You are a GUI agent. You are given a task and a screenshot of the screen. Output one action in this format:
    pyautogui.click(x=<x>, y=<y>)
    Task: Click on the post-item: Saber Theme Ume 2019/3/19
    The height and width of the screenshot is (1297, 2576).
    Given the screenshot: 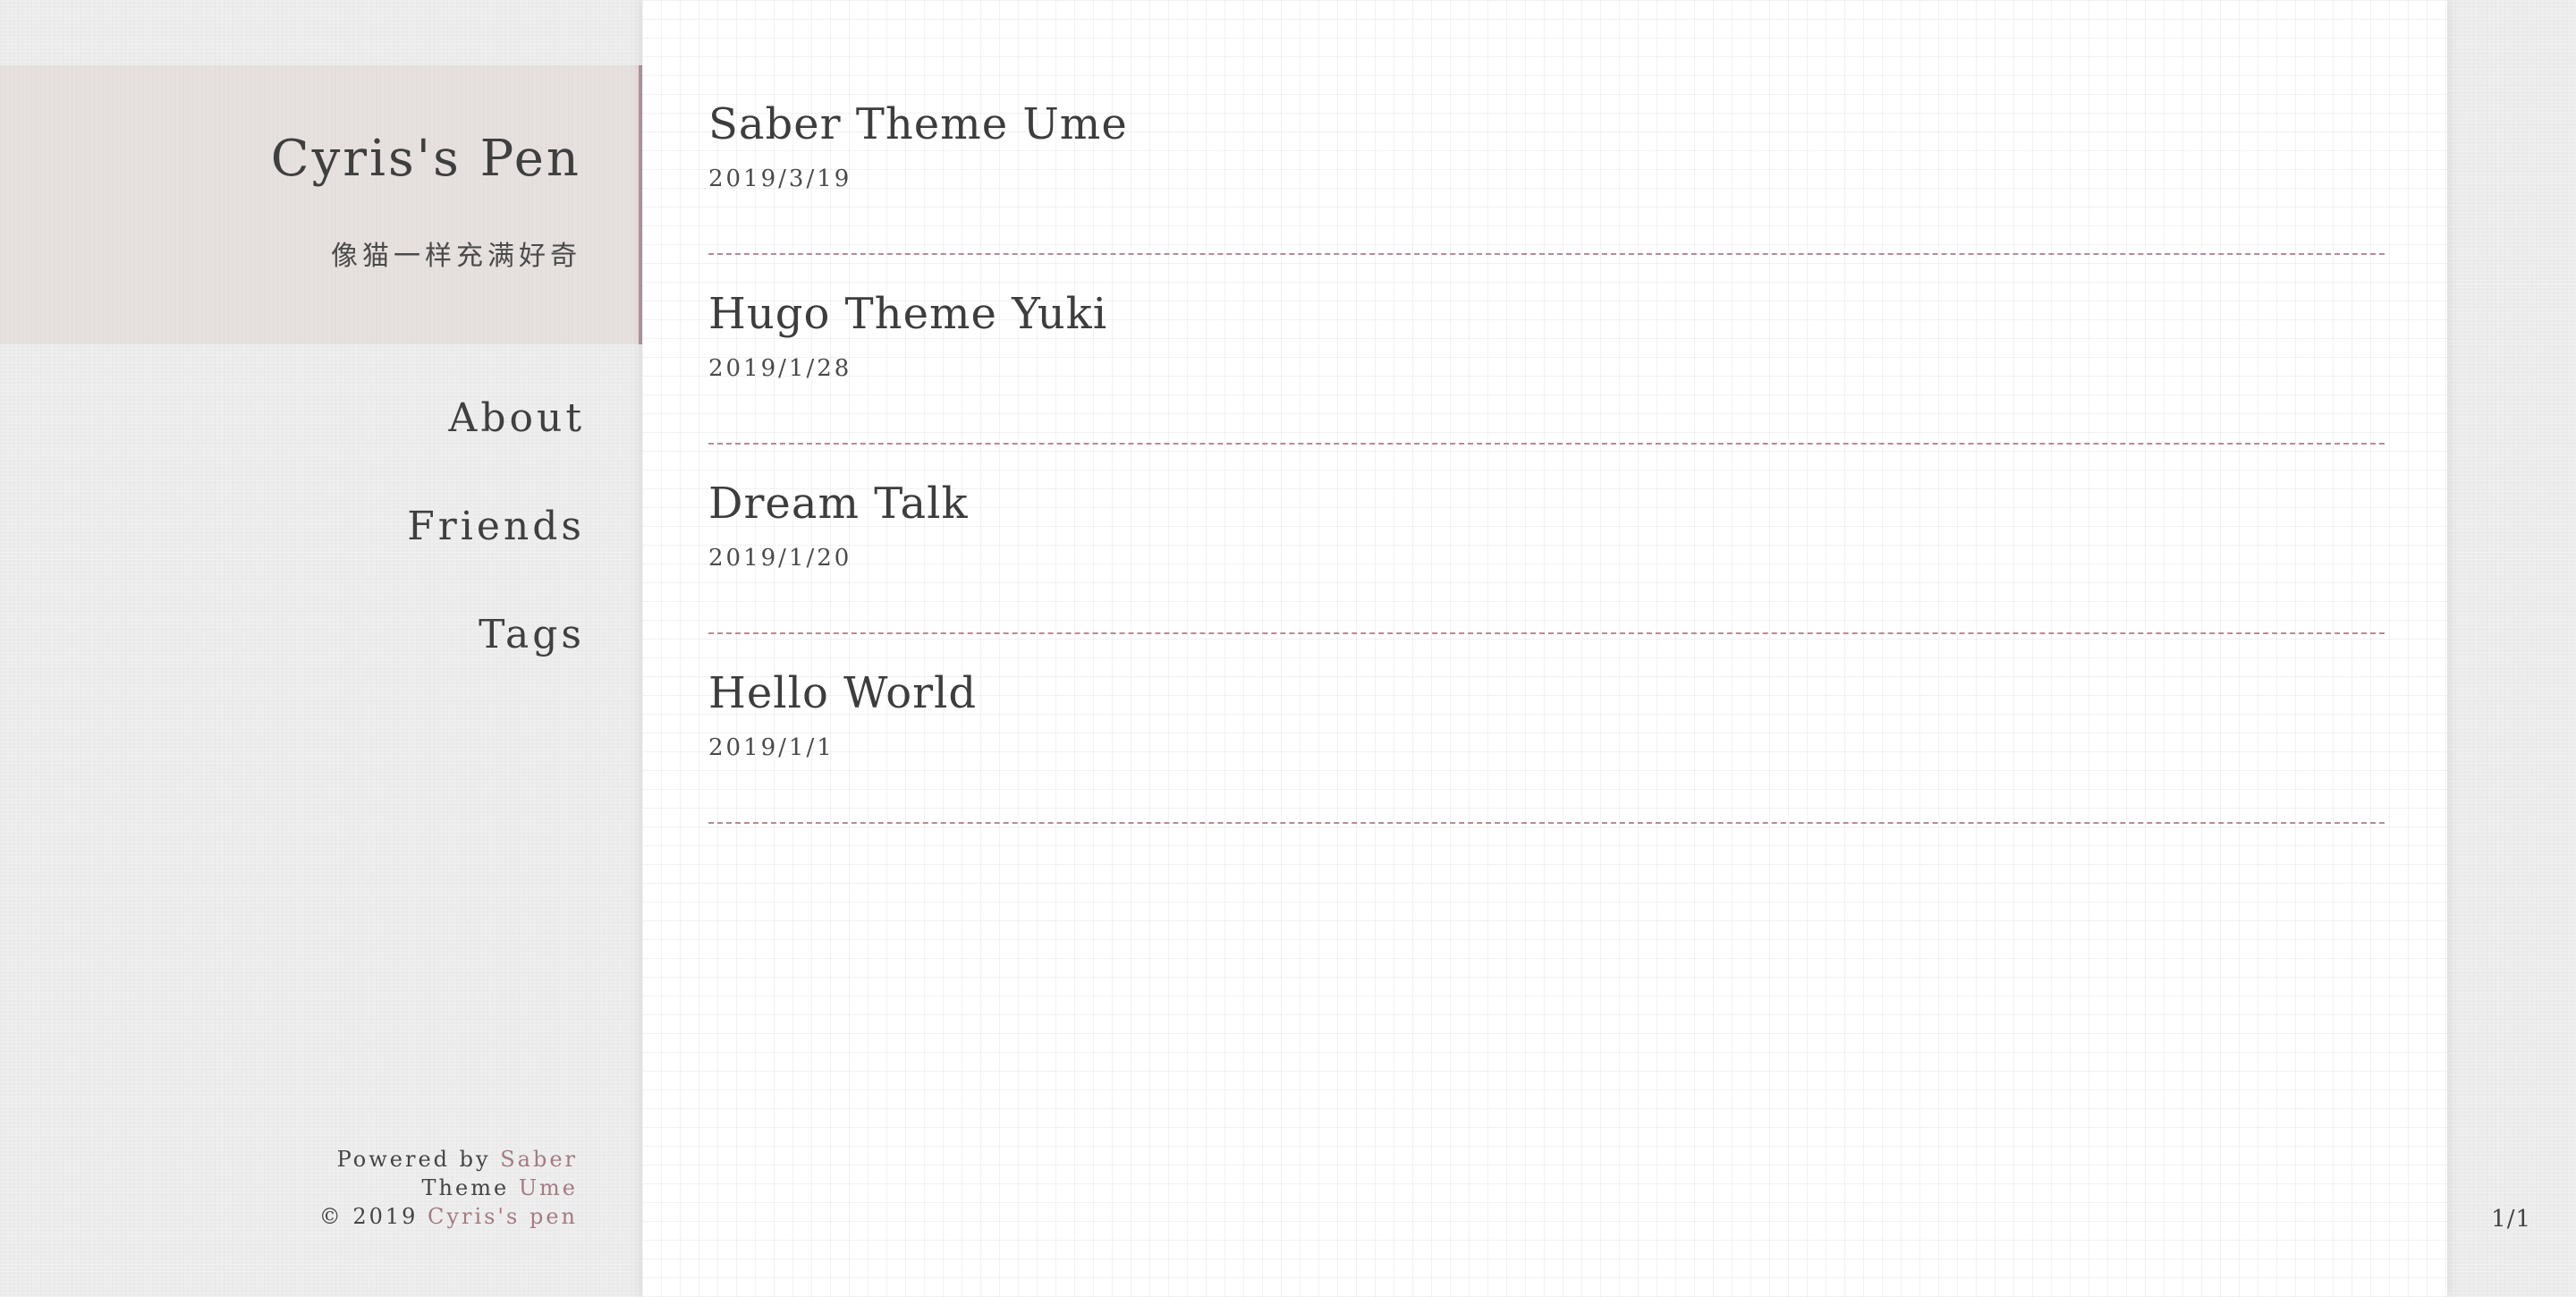 What is the action you would take?
    pyautogui.click(x=1546, y=127)
    